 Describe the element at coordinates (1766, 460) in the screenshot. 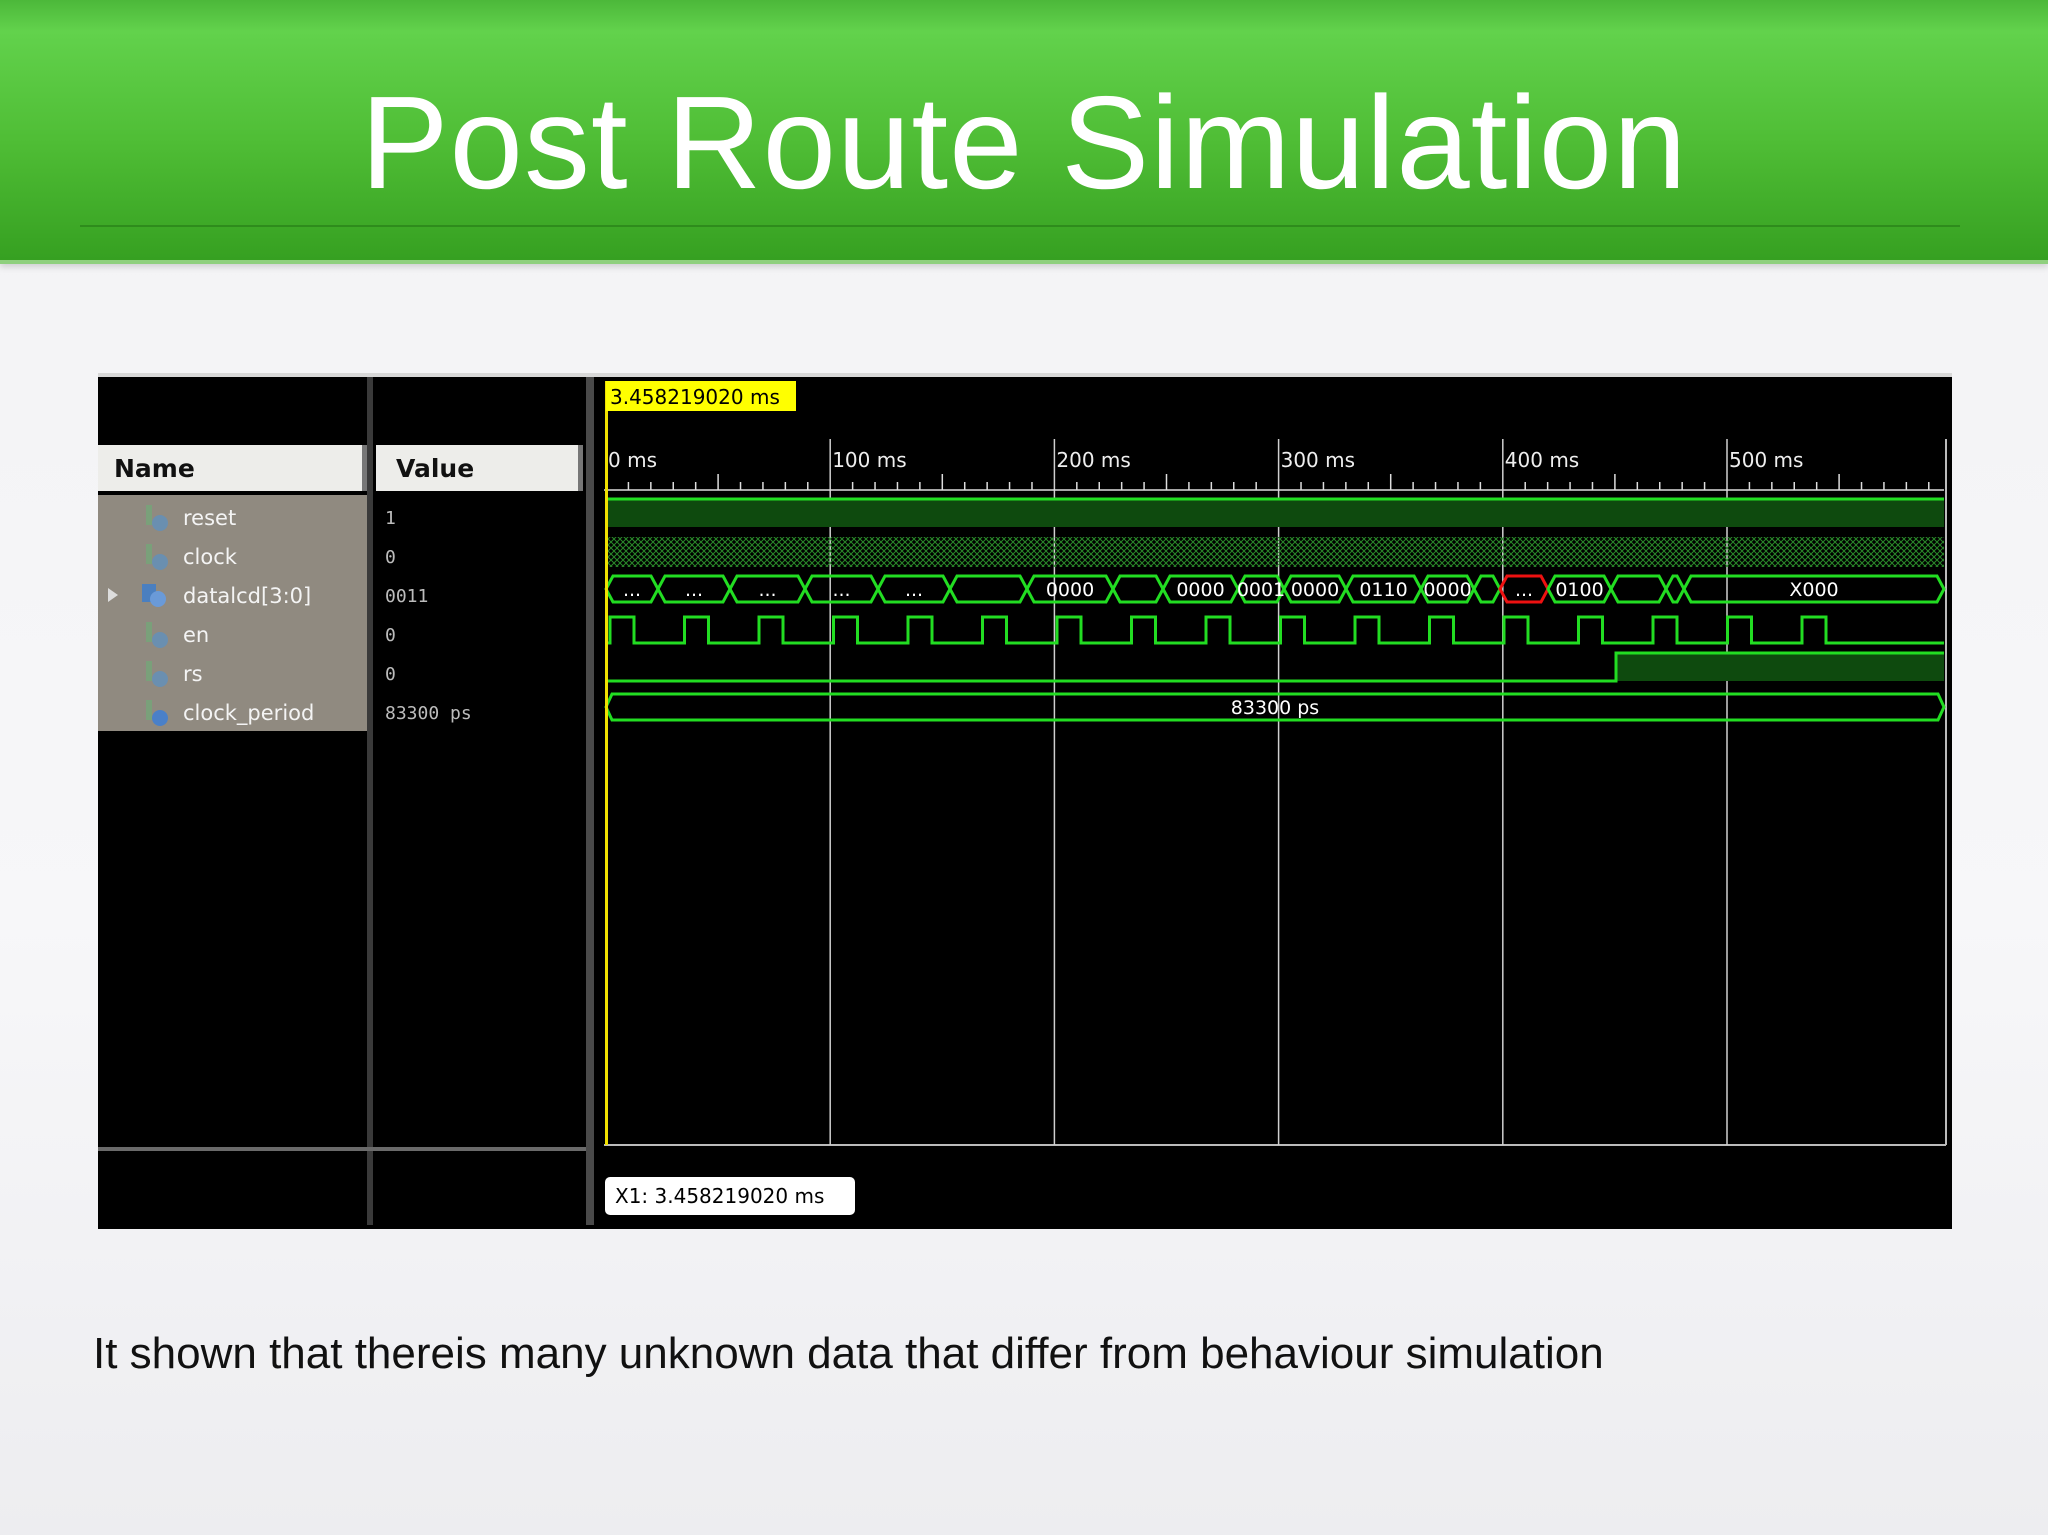

I see `time-tick-label: 500 ms` at that location.